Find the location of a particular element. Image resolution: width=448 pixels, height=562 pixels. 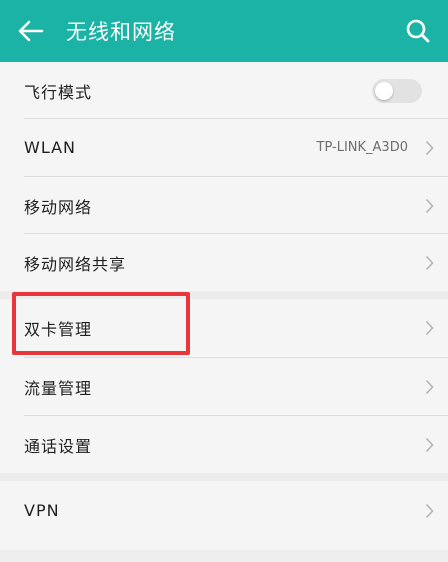

row-label: 移动网络共享 is located at coordinates (75, 264).